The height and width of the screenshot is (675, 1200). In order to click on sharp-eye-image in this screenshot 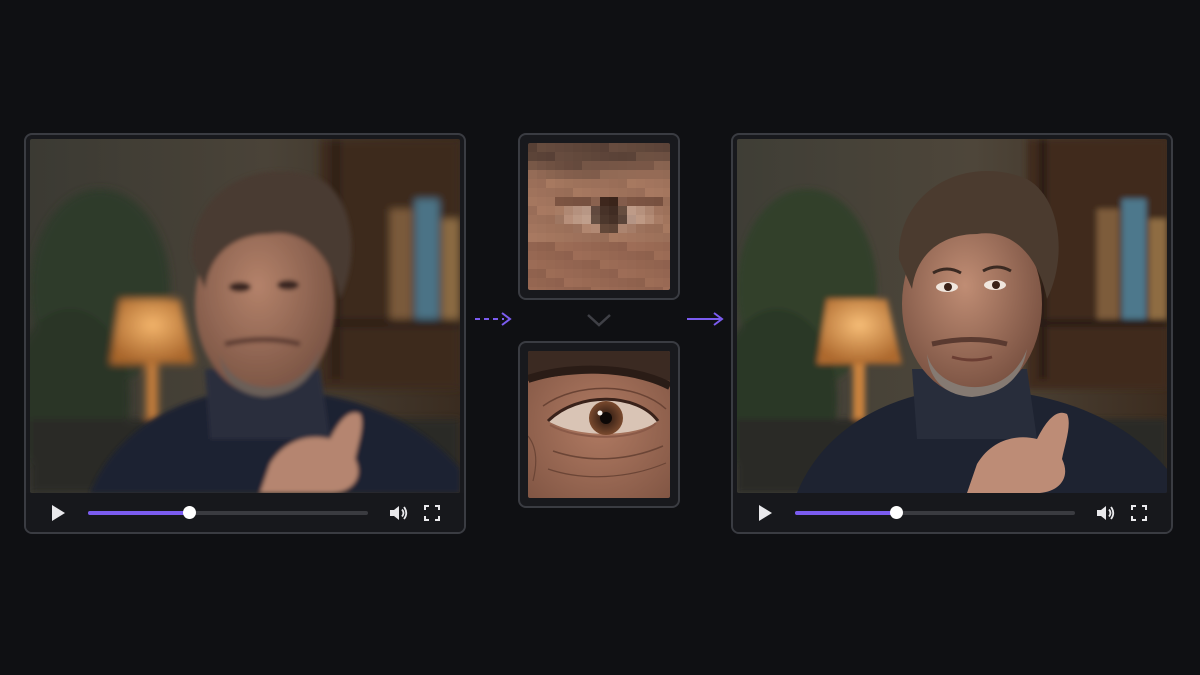, I will do `click(599, 424)`.